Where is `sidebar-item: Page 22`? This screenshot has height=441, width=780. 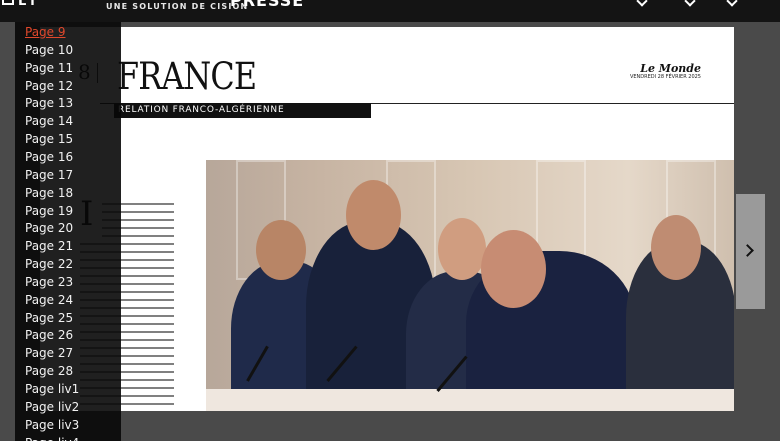 sidebar-item: Page 22 is located at coordinates (49, 264).